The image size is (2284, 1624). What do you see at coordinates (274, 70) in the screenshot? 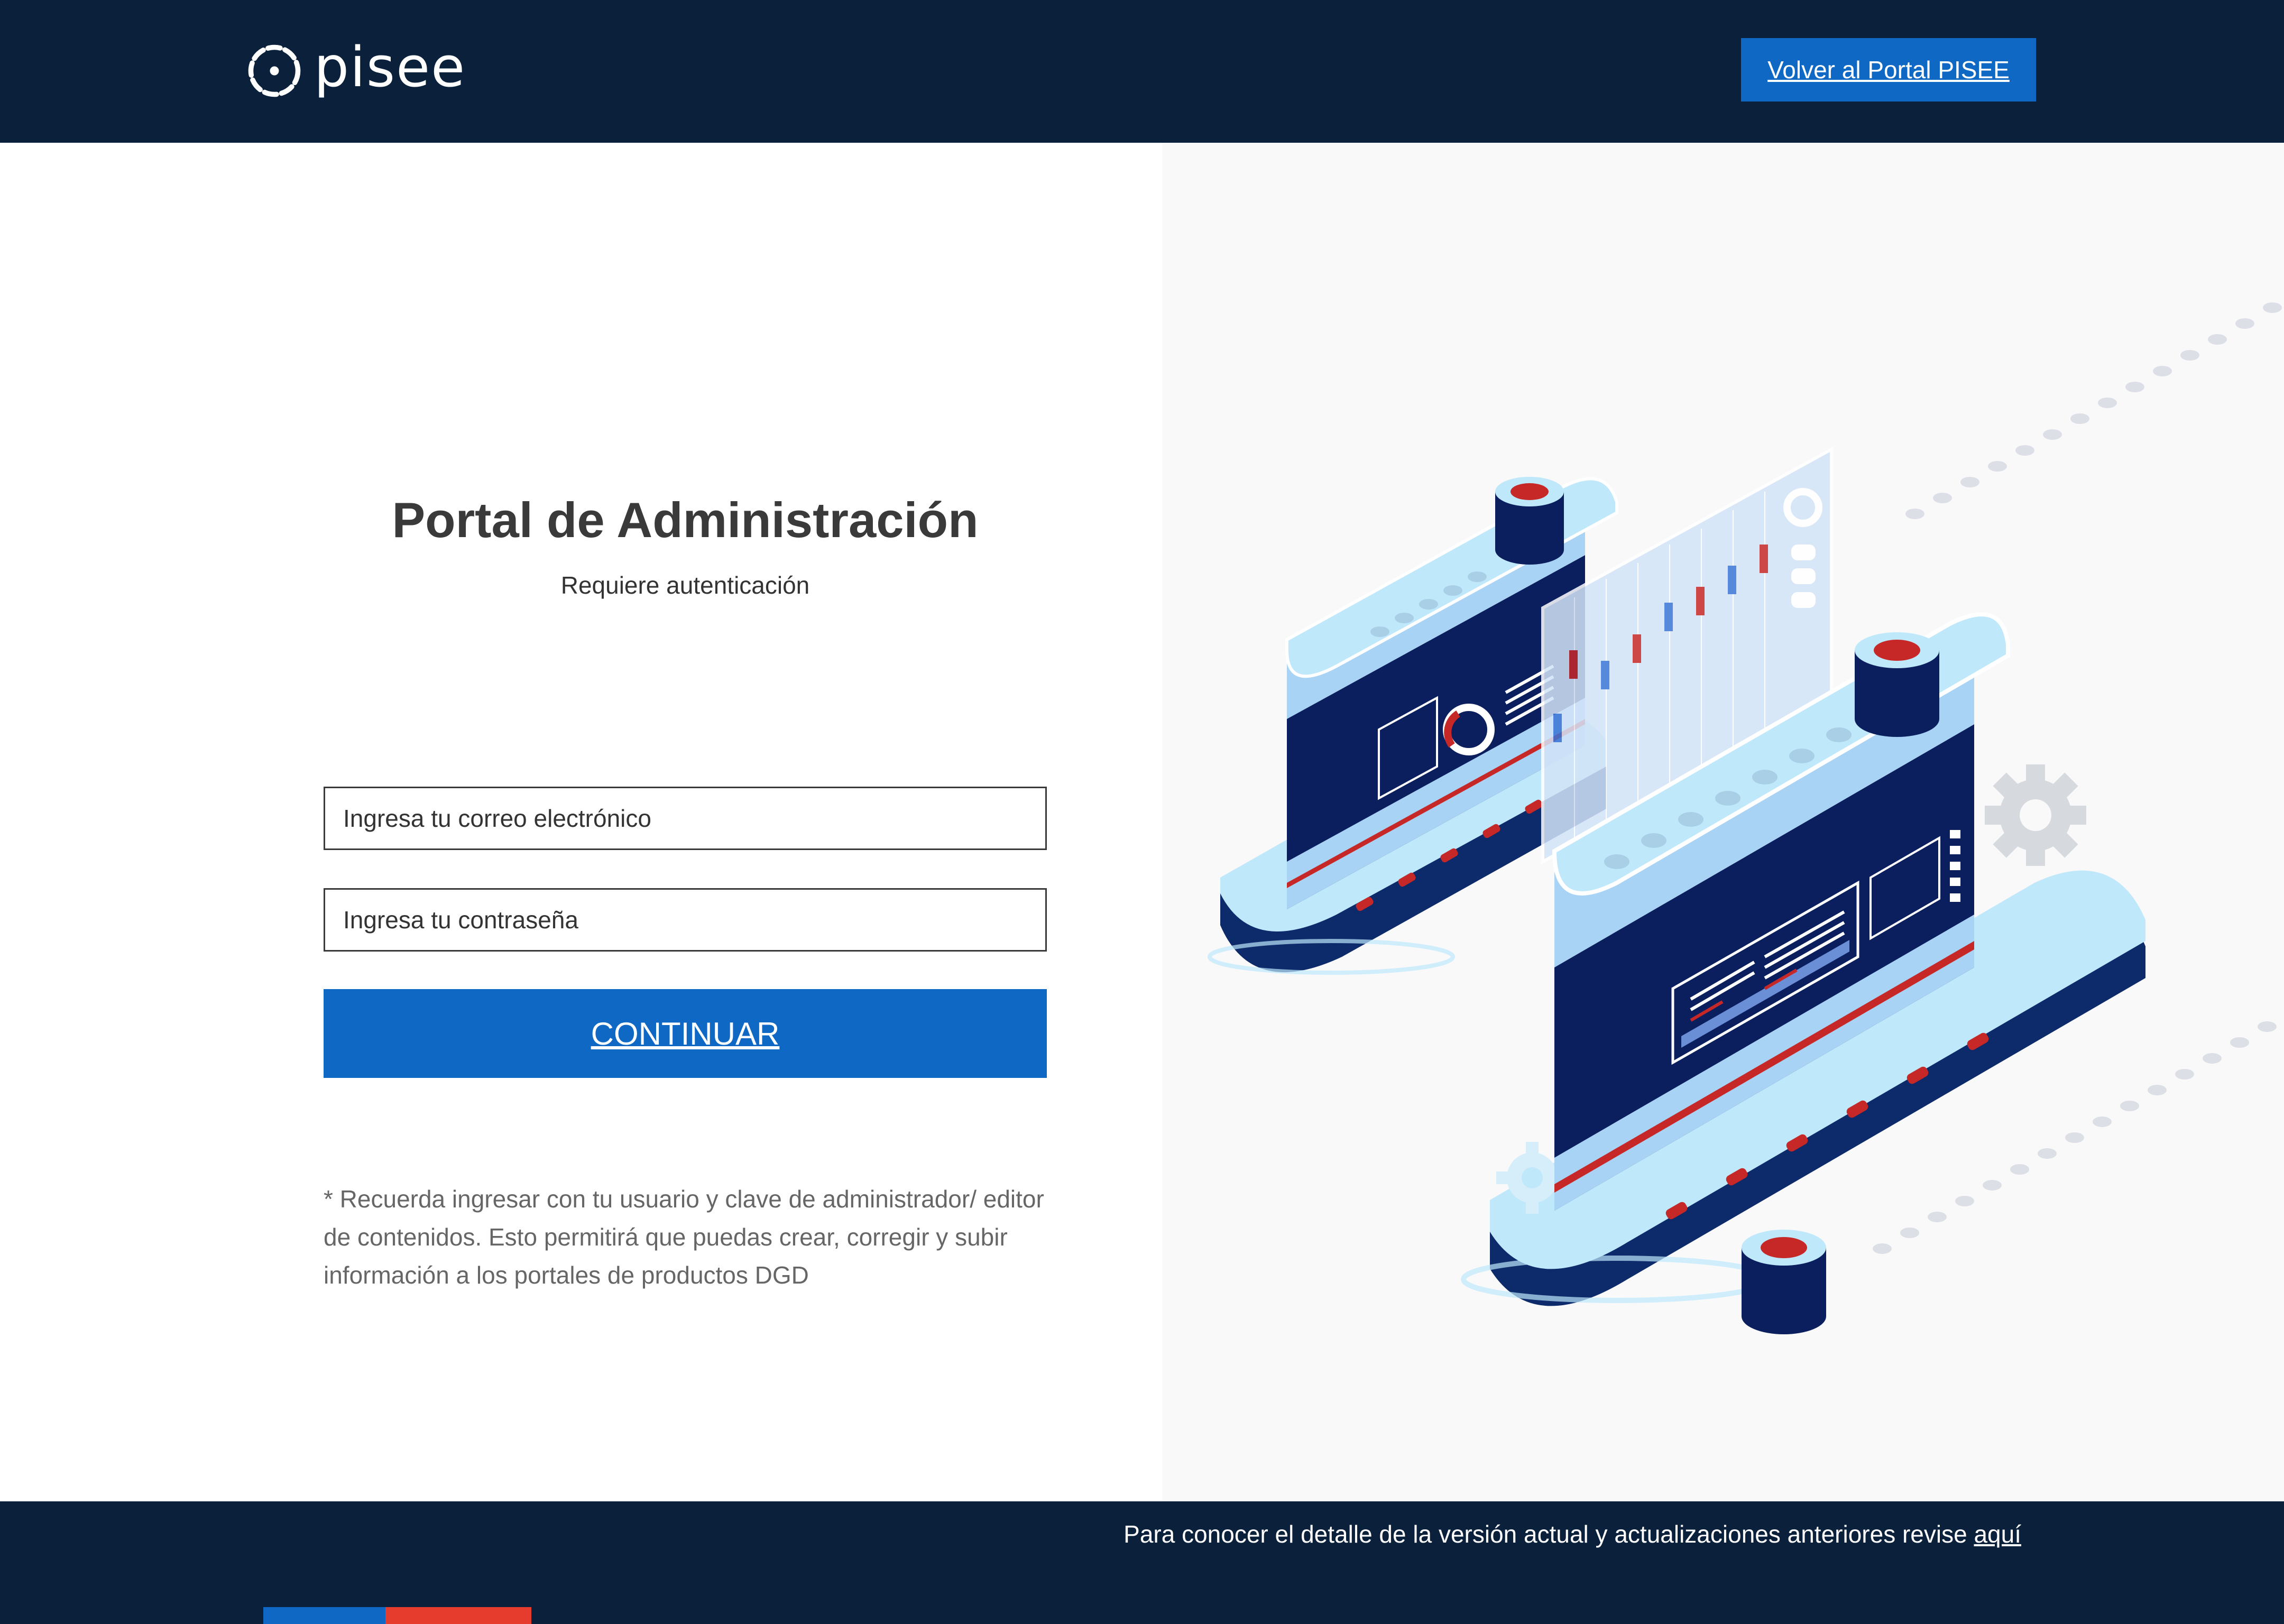
I see `pisee-logo-icon` at bounding box center [274, 70].